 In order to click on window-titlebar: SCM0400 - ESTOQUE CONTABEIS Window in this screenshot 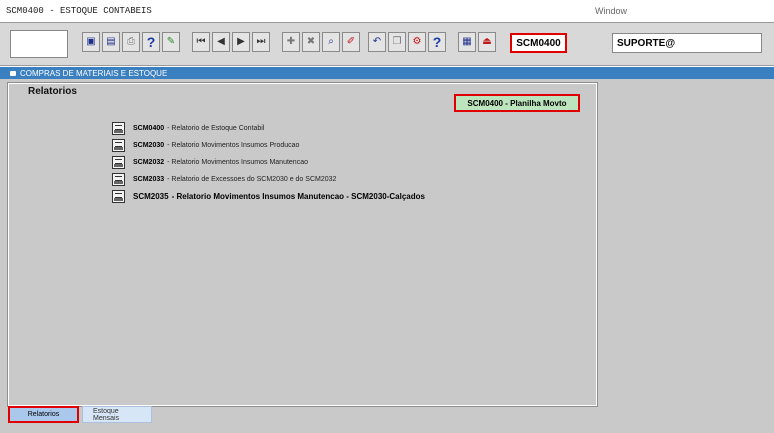, I will do `click(387, 11)`.